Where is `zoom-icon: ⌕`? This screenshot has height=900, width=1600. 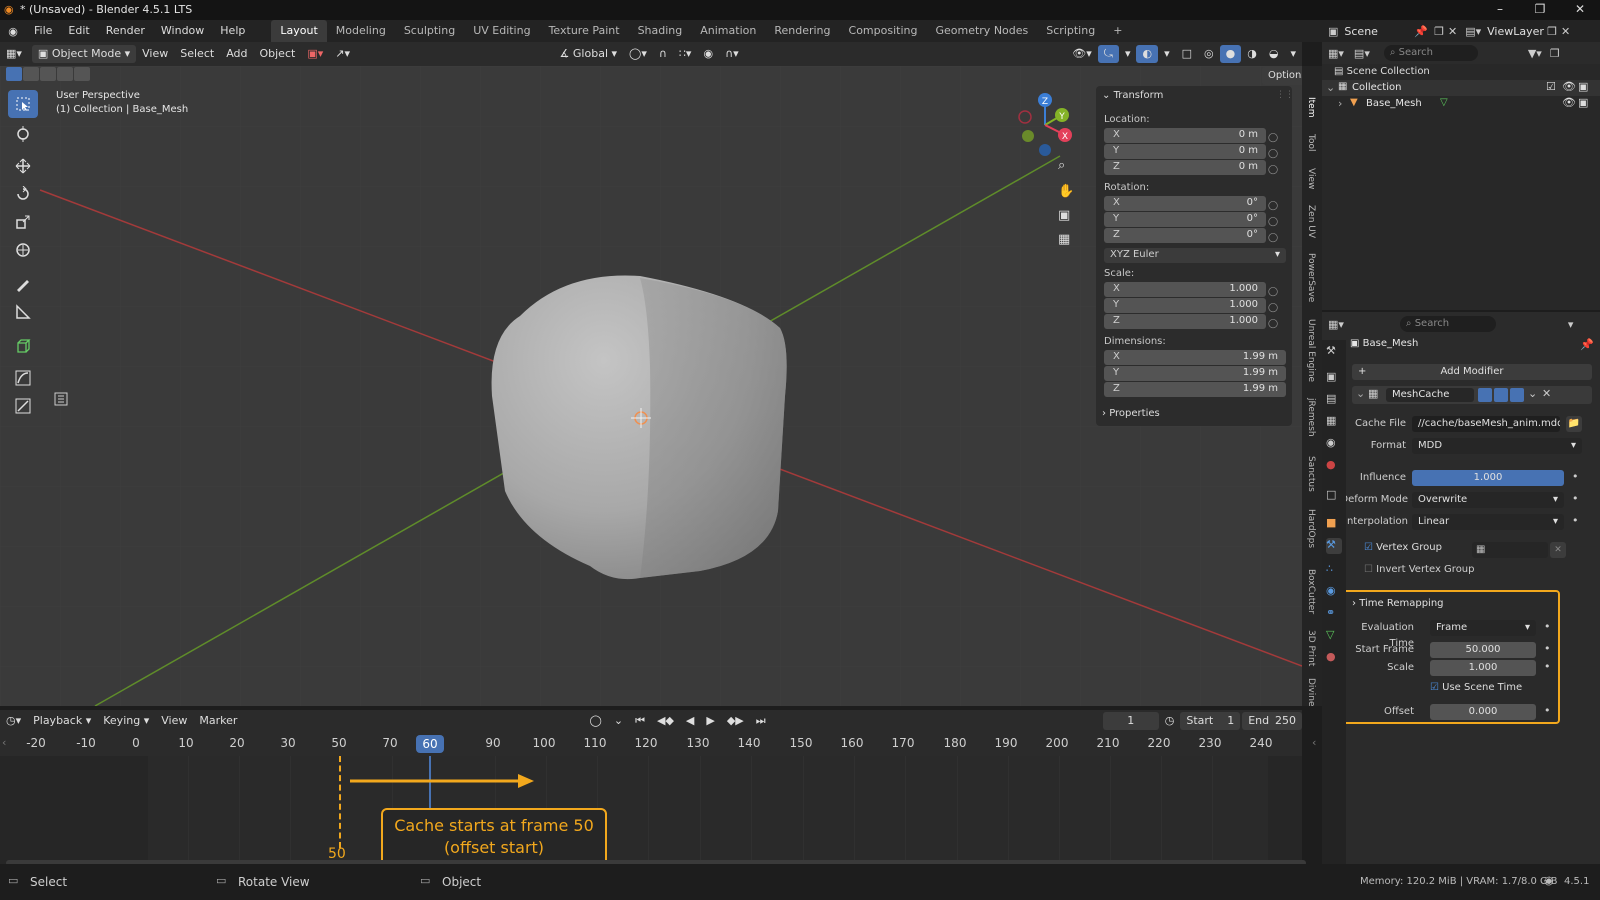
zoom-icon: ⌕ is located at coordinates (1061, 165).